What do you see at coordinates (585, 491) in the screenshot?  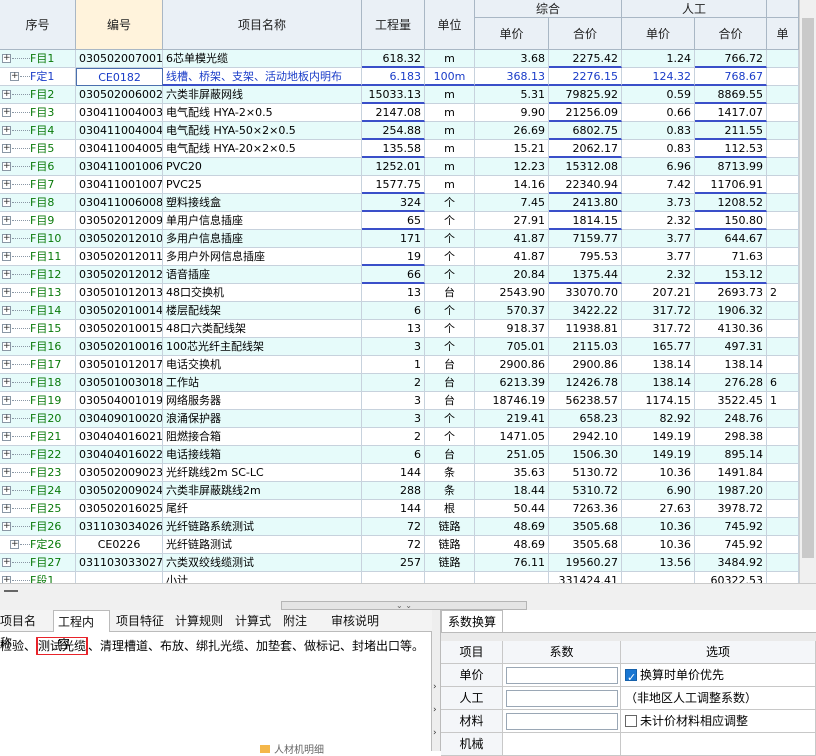 I see `row-total-price: 5310.72` at bounding box center [585, 491].